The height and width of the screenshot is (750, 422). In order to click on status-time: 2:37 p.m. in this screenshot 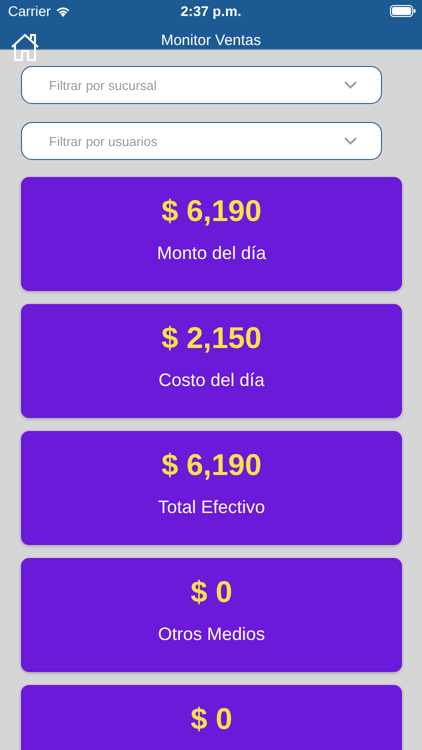, I will do `click(211, 11)`.